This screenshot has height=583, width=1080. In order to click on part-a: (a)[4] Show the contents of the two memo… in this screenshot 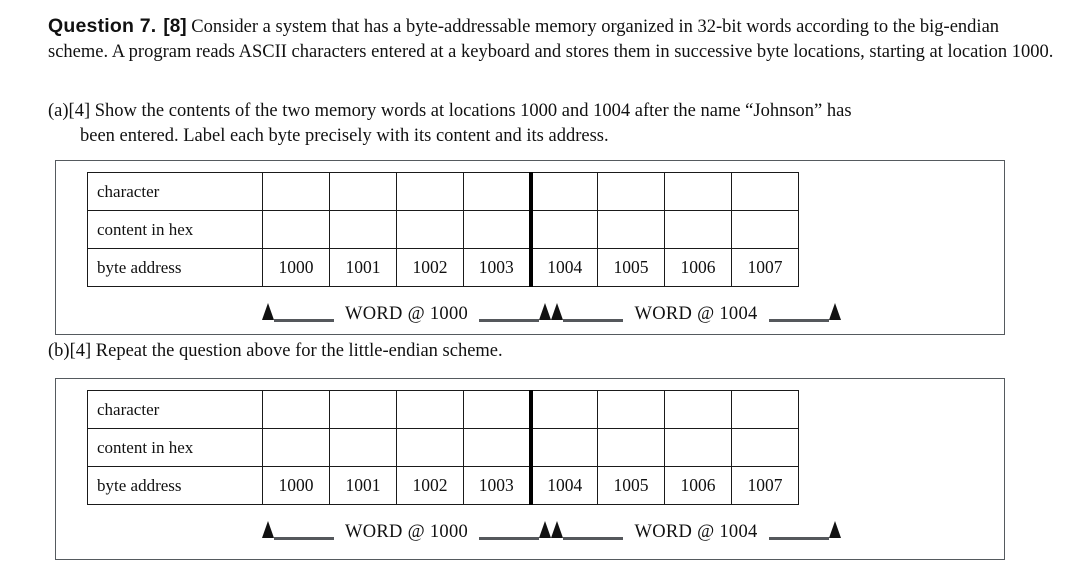, I will do `click(548, 124)`.